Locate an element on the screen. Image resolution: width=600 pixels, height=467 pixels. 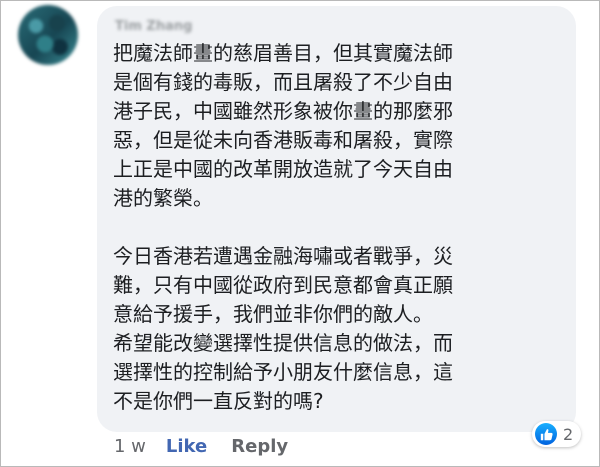
comment-line: 今日香港若遭遇金融海嘯或者戰爭，災 is located at coordinates (283, 256).